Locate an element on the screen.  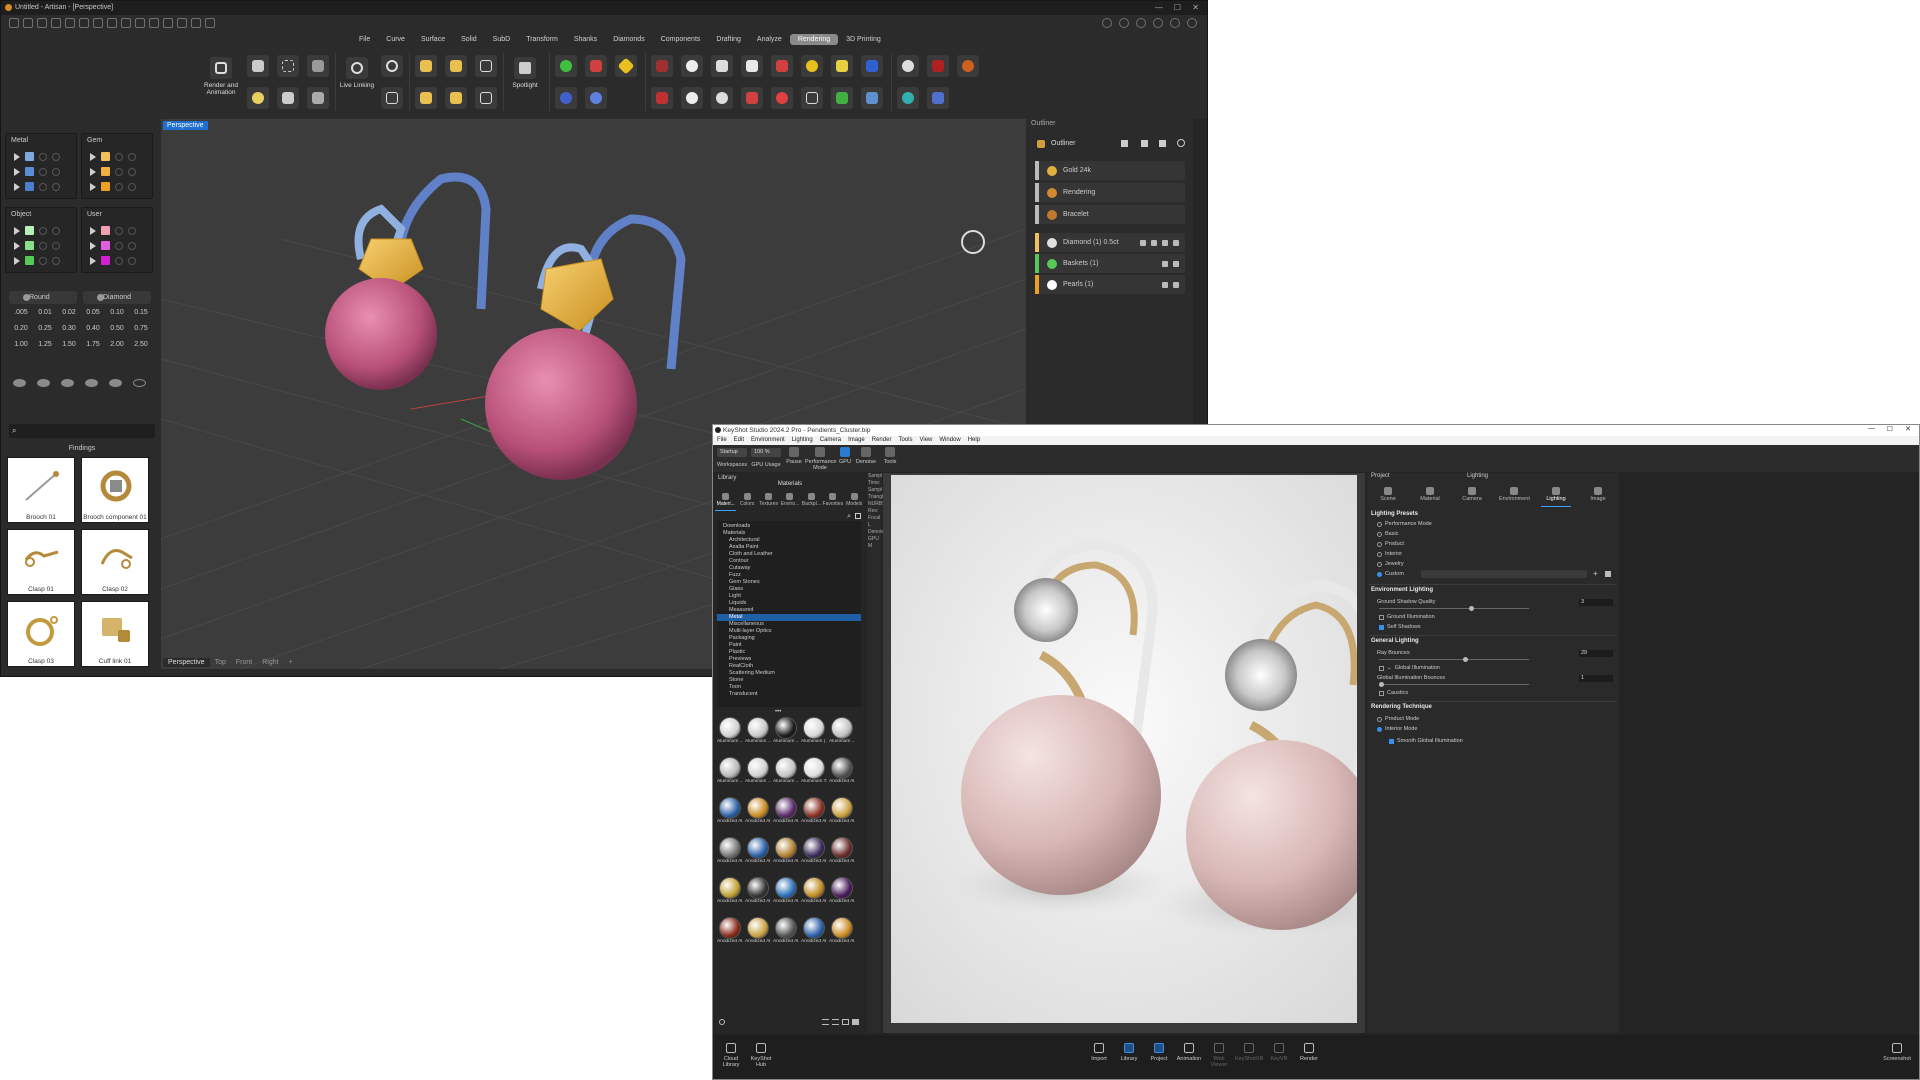
select-icon is located at coordinates (288, 66).